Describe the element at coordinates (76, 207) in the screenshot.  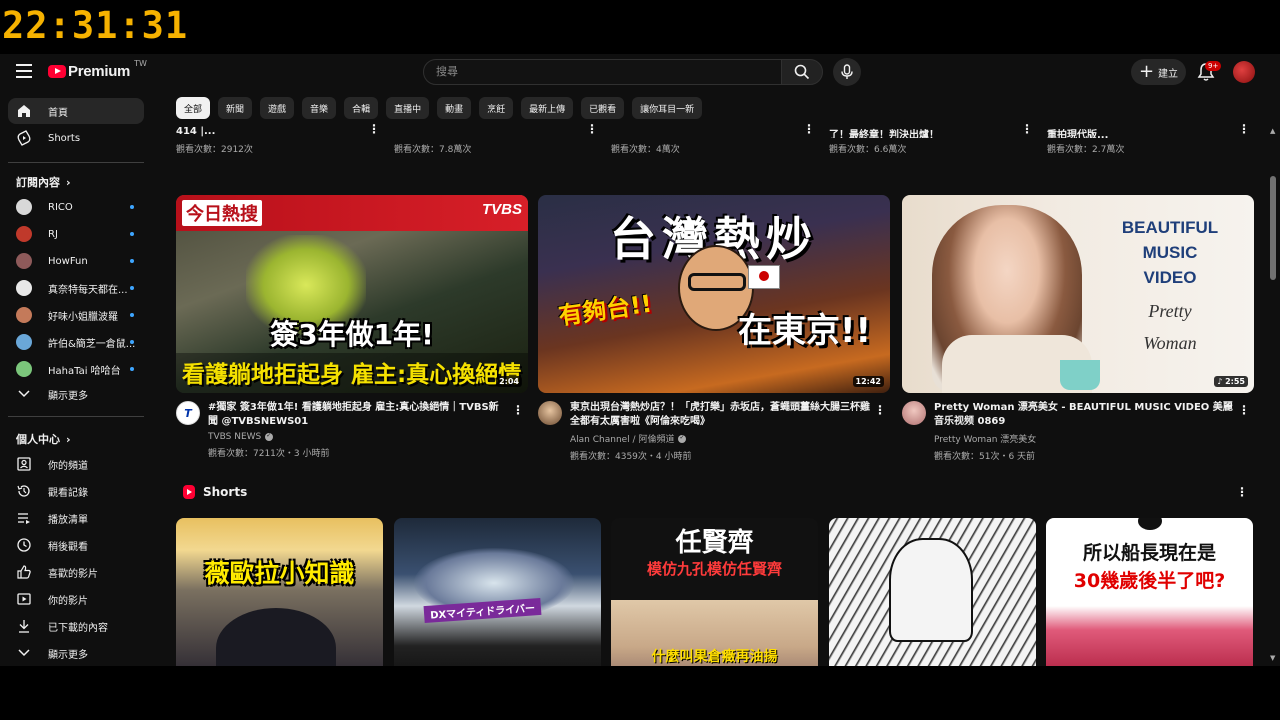
I see `sidebar-subscription-item: RICO` at that location.